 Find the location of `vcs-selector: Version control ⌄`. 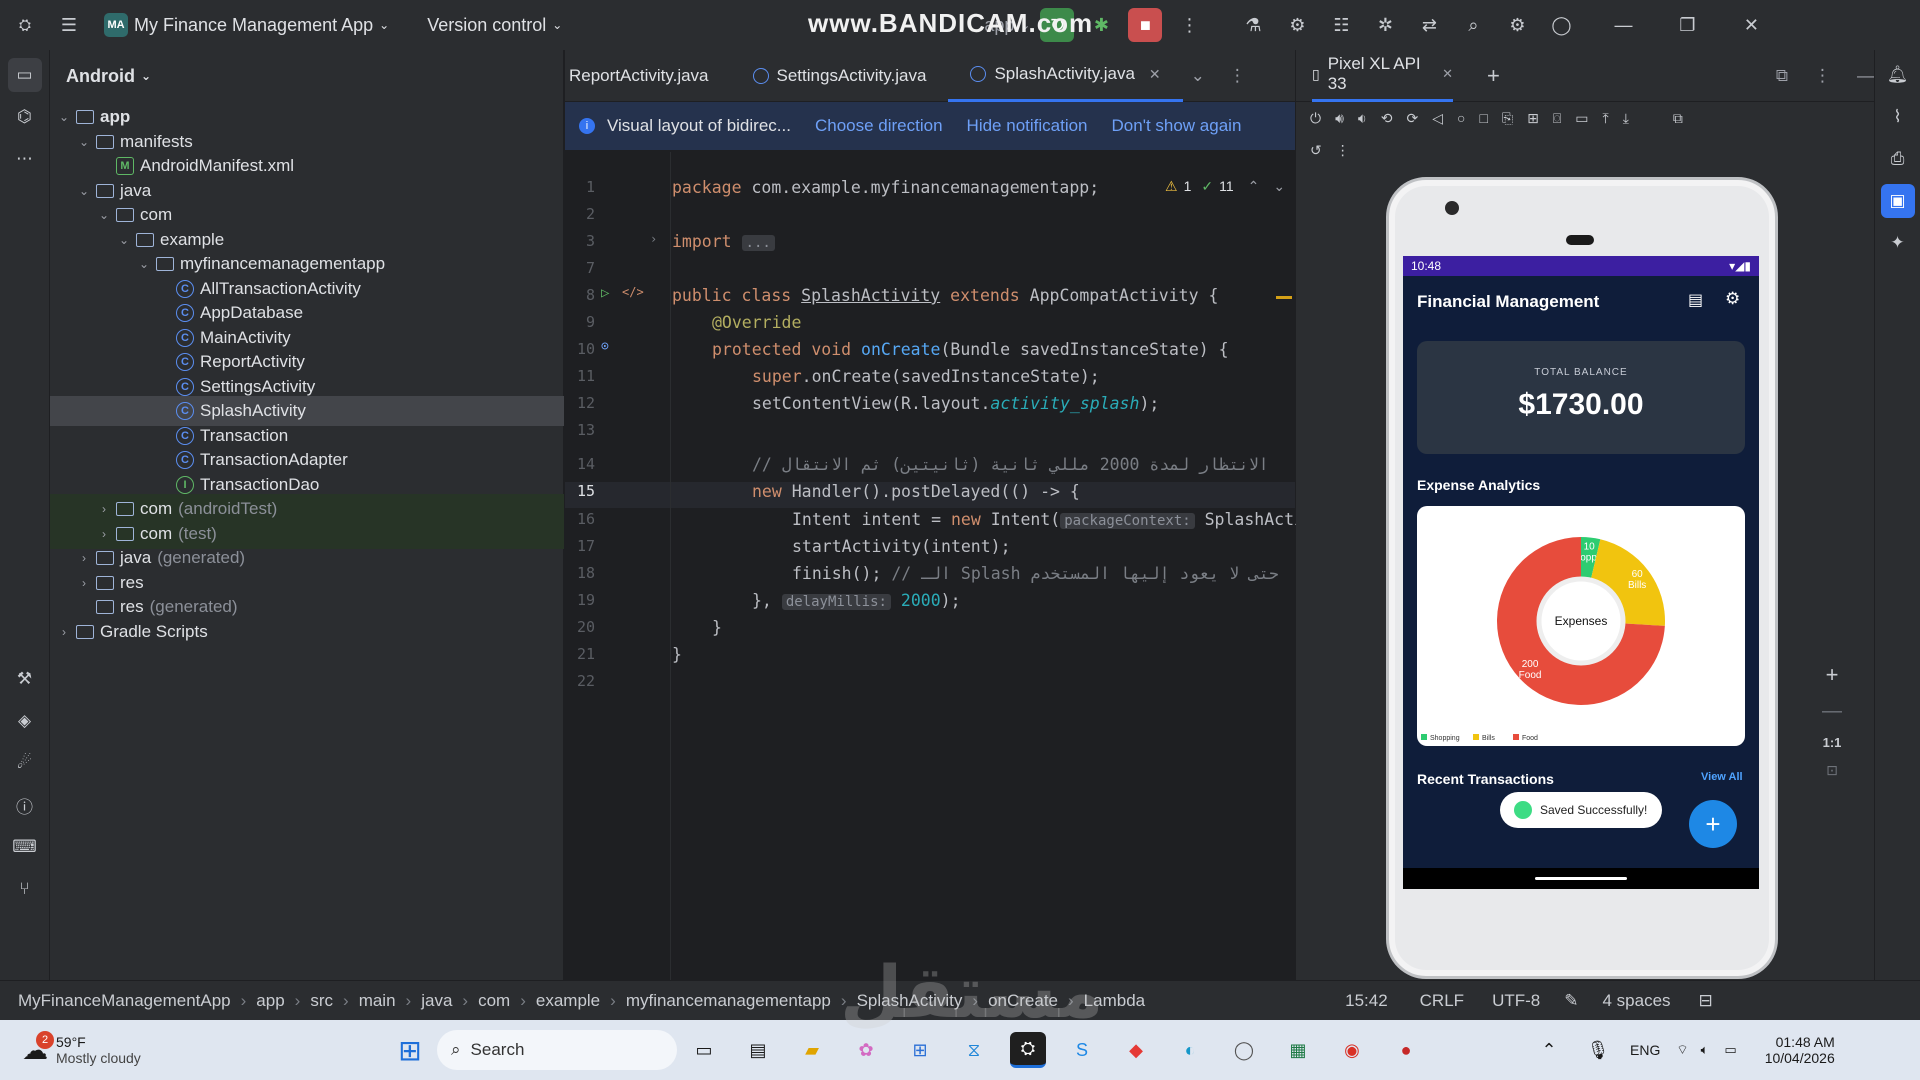

vcs-selector: Version control ⌄ is located at coordinates (494, 25).